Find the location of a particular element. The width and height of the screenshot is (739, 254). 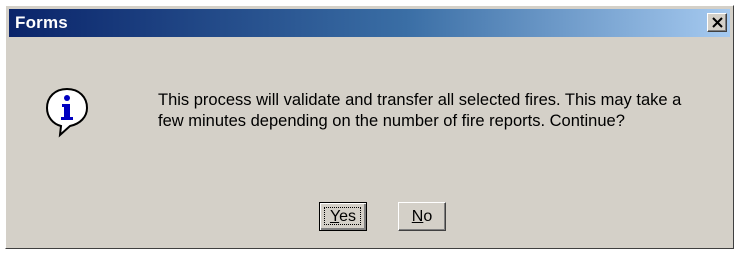

no-button: No is located at coordinates (422, 216).